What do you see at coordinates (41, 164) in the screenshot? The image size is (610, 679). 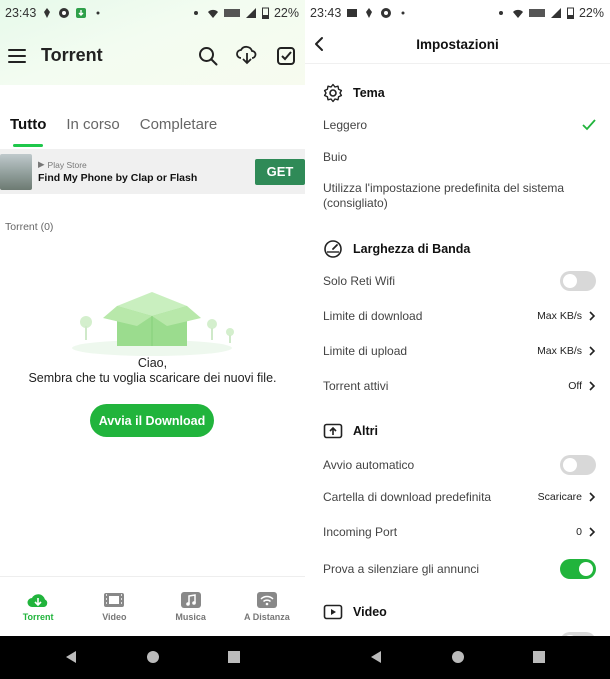 I see `play-store-icon: ▶` at bounding box center [41, 164].